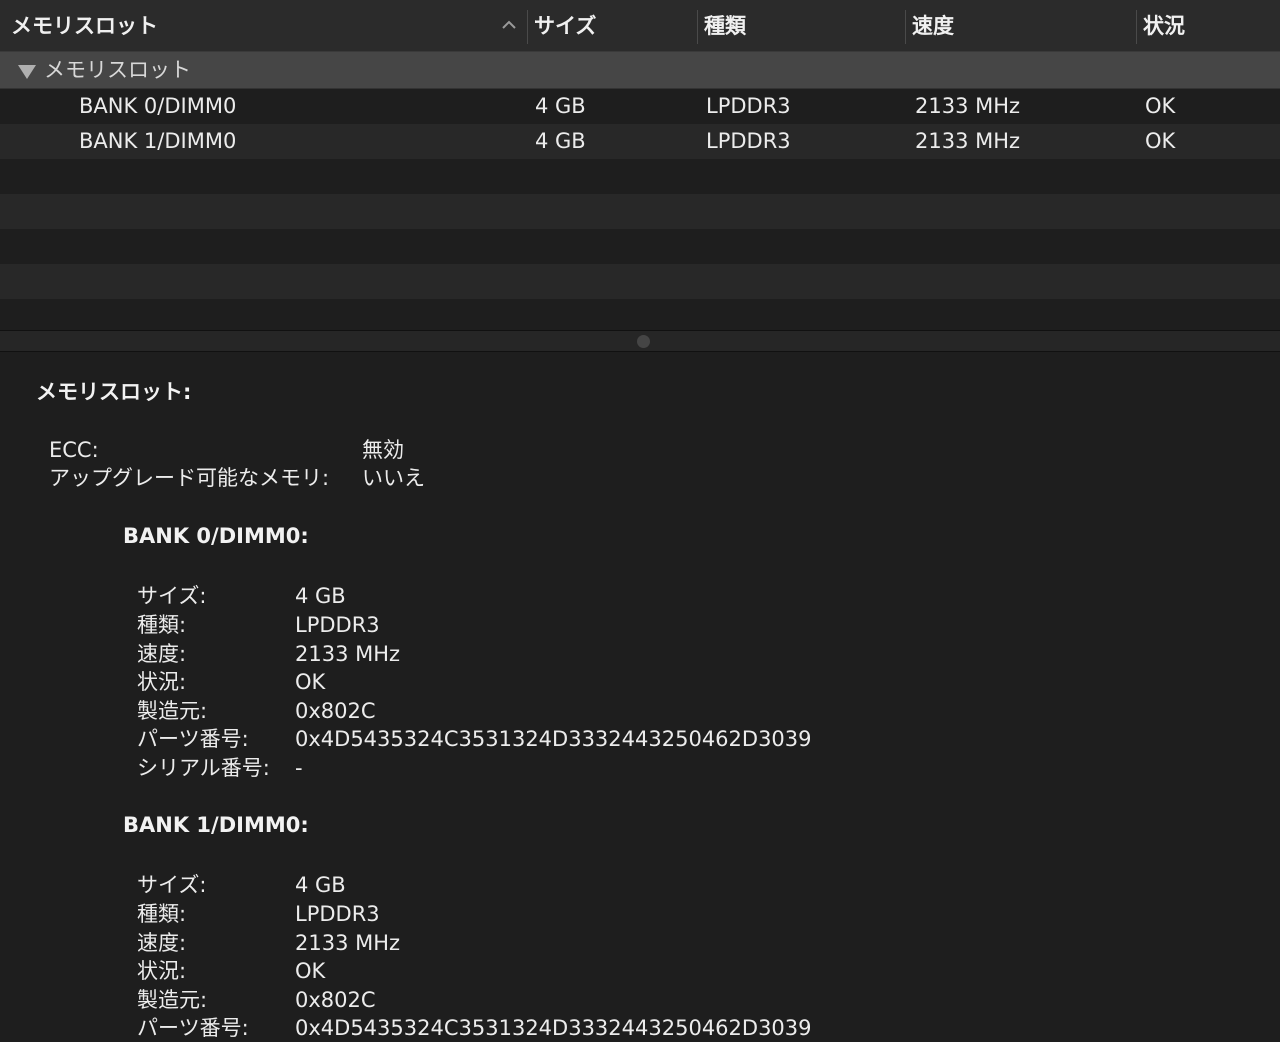 The height and width of the screenshot is (1042, 1280). What do you see at coordinates (84, 26) in the screenshot?
I see `column-header-memory-slot: メモリスロット` at bounding box center [84, 26].